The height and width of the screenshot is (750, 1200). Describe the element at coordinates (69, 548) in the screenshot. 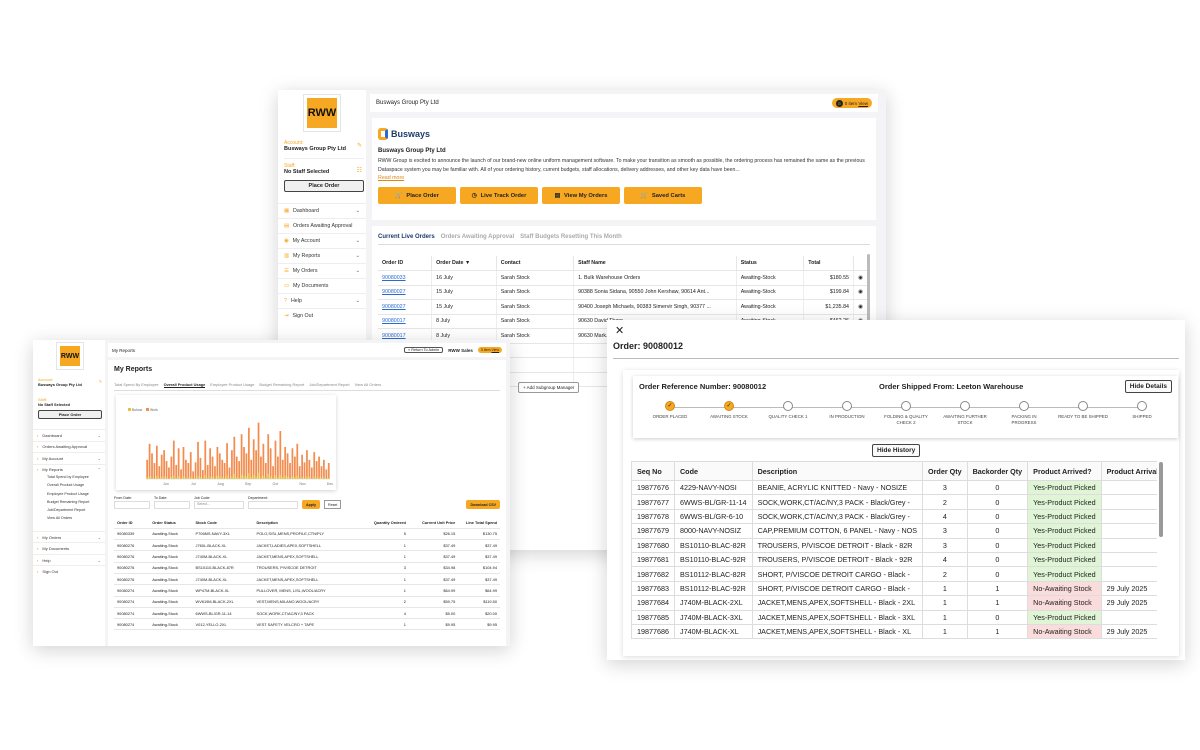

I see `sidebar-item-my-documents: ▪ My Documents` at that location.